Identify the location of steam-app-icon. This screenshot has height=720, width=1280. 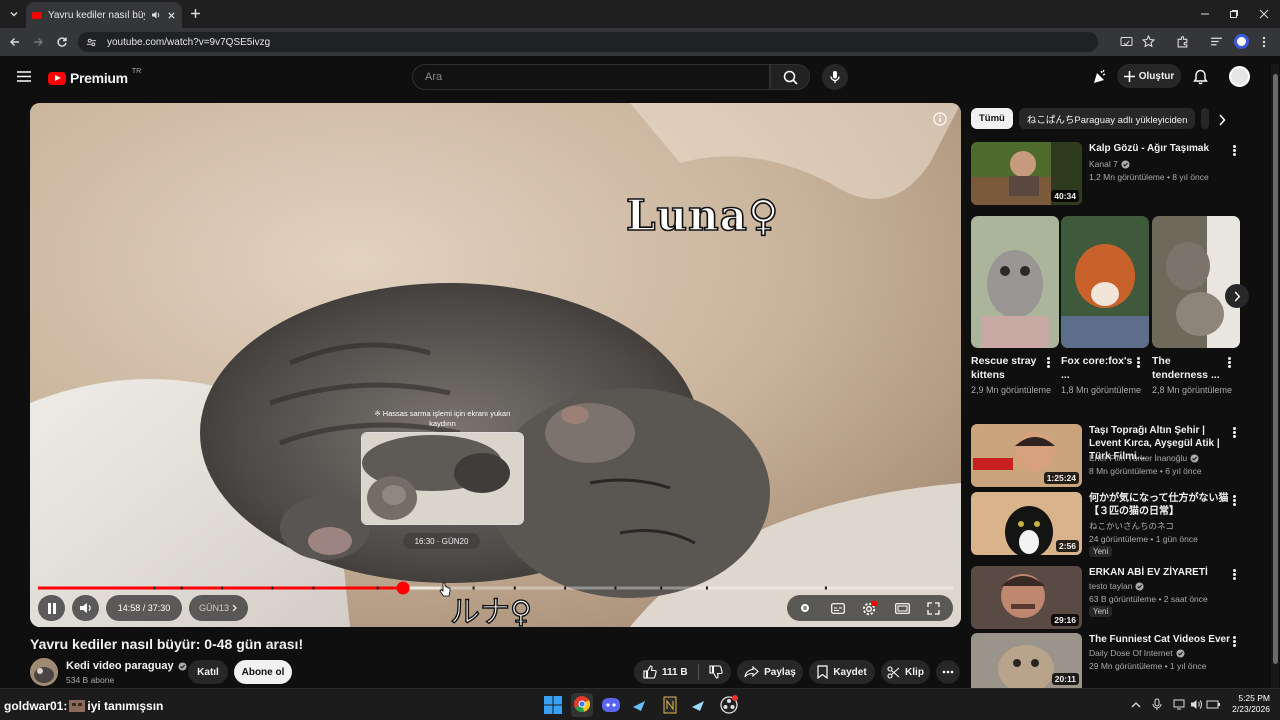
(699, 705).